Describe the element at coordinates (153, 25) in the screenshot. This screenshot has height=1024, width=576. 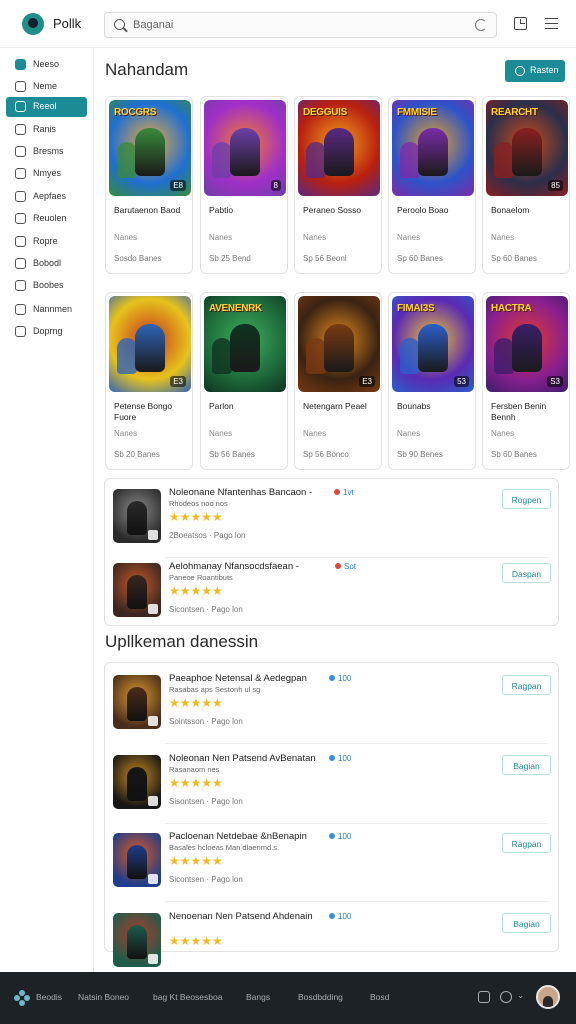
I see `search-placeholder: Baganai` at that location.